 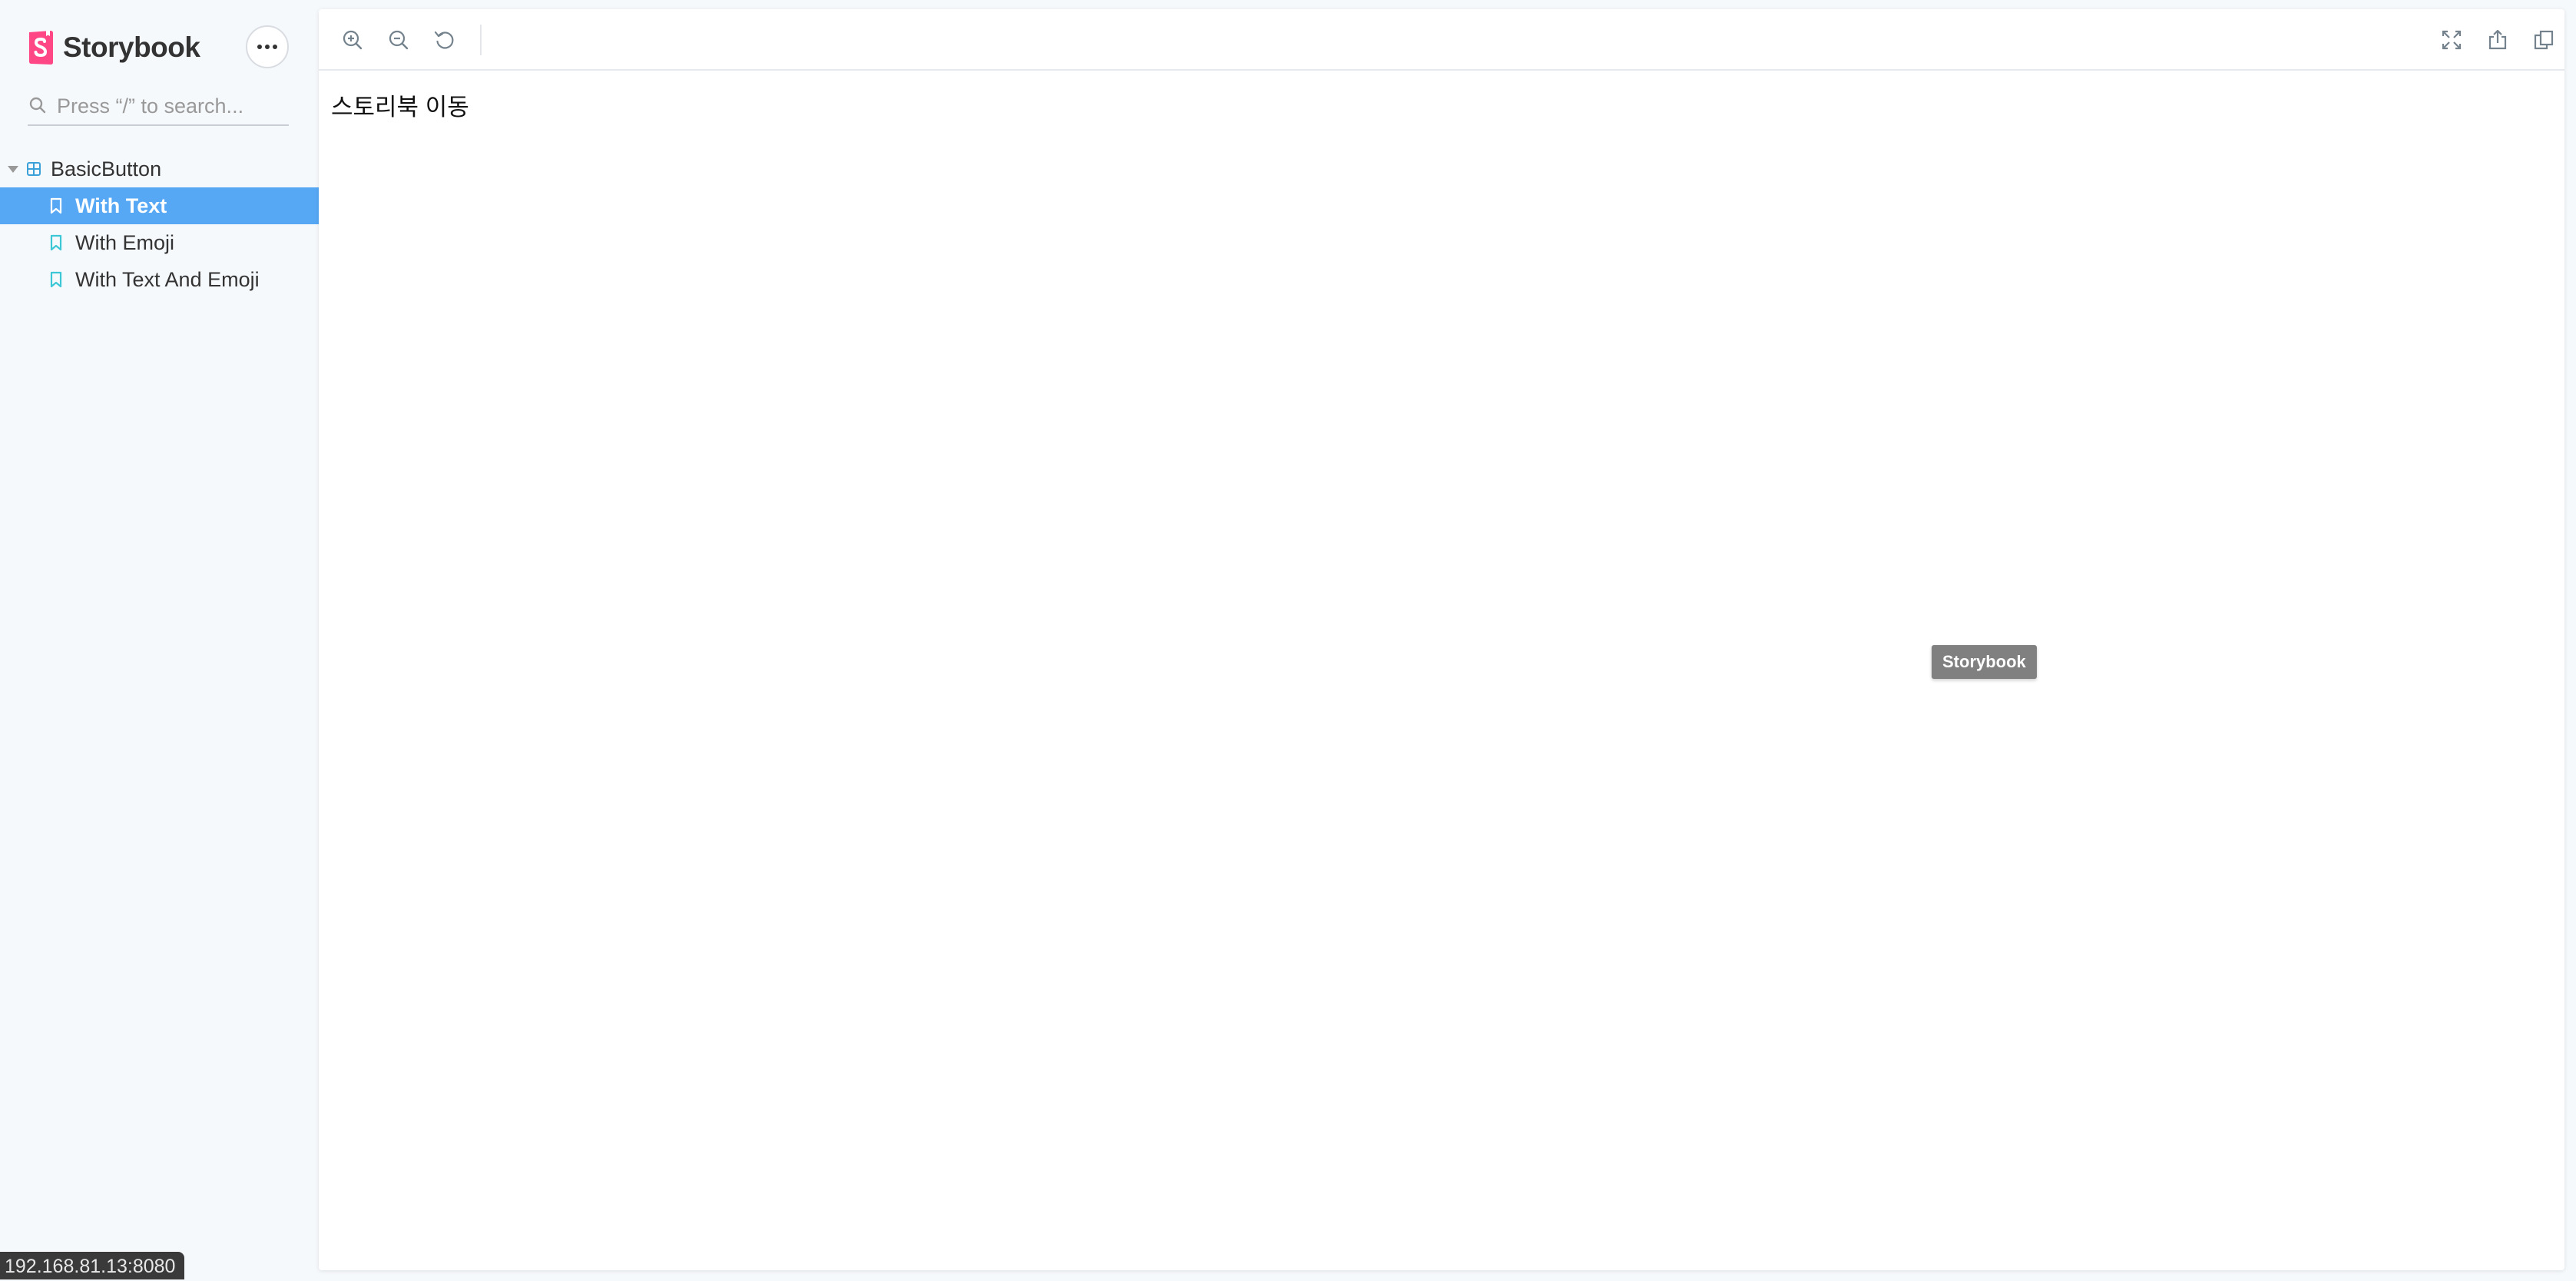 What do you see at coordinates (92, 1265) in the screenshot?
I see `status-url: 192.168.81.13:8080` at bounding box center [92, 1265].